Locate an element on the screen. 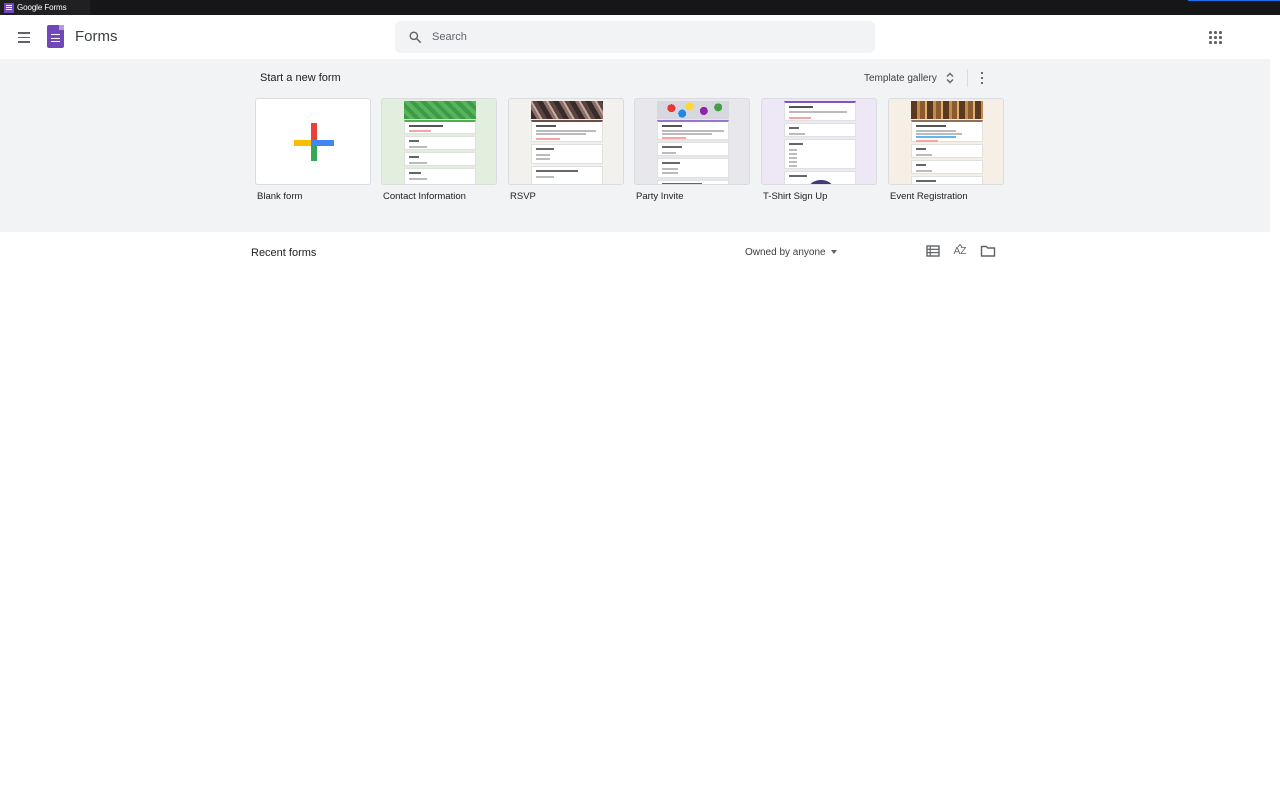  google-apps-button is located at coordinates (1215, 37).